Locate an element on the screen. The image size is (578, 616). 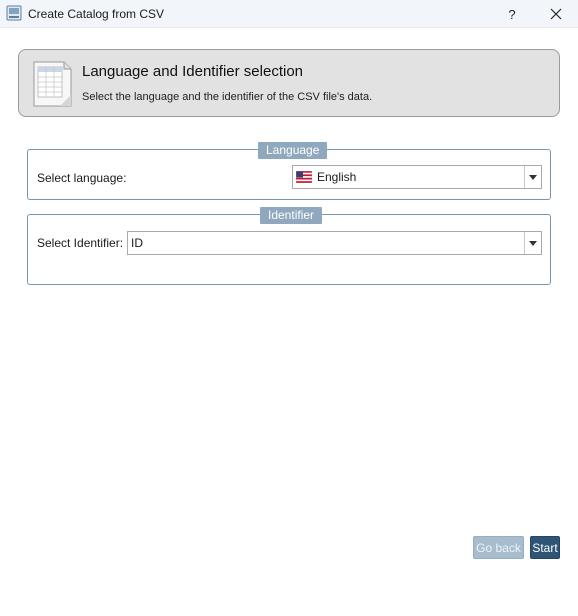
go-back-button: Go back is located at coordinates (498, 547).